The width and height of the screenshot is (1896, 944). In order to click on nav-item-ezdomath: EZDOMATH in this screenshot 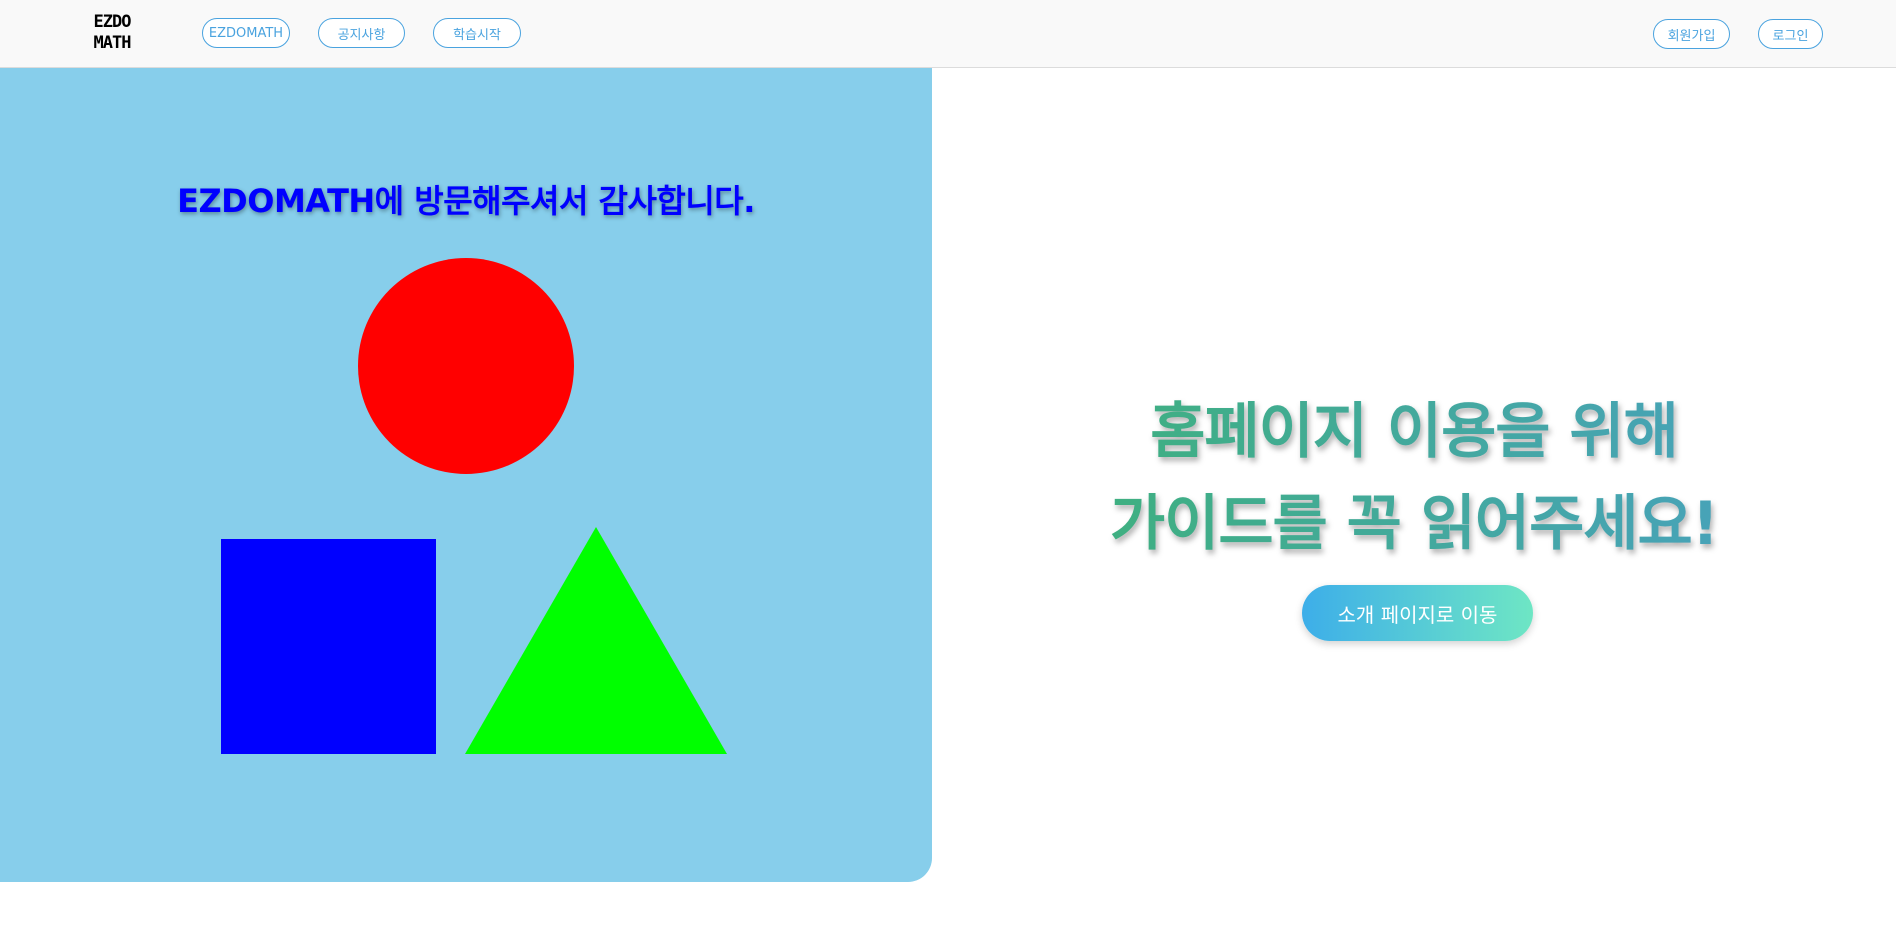, I will do `click(246, 33)`.